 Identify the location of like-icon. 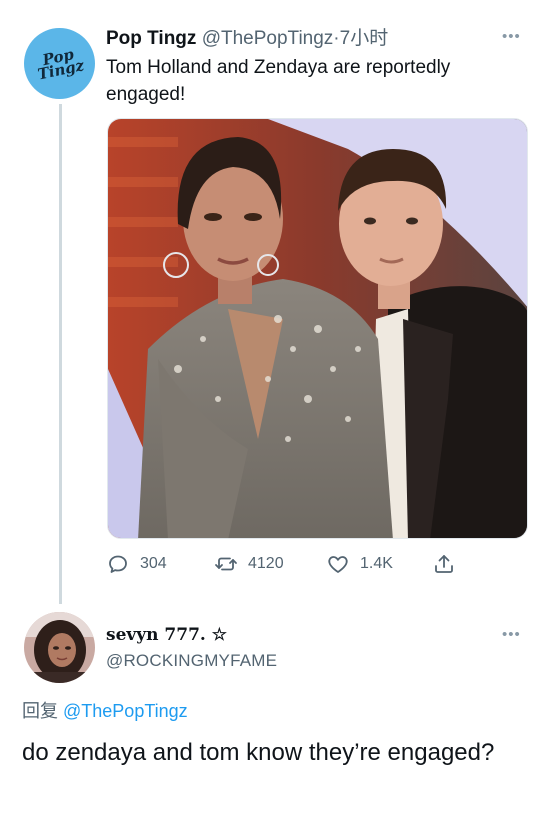
(338, 564).